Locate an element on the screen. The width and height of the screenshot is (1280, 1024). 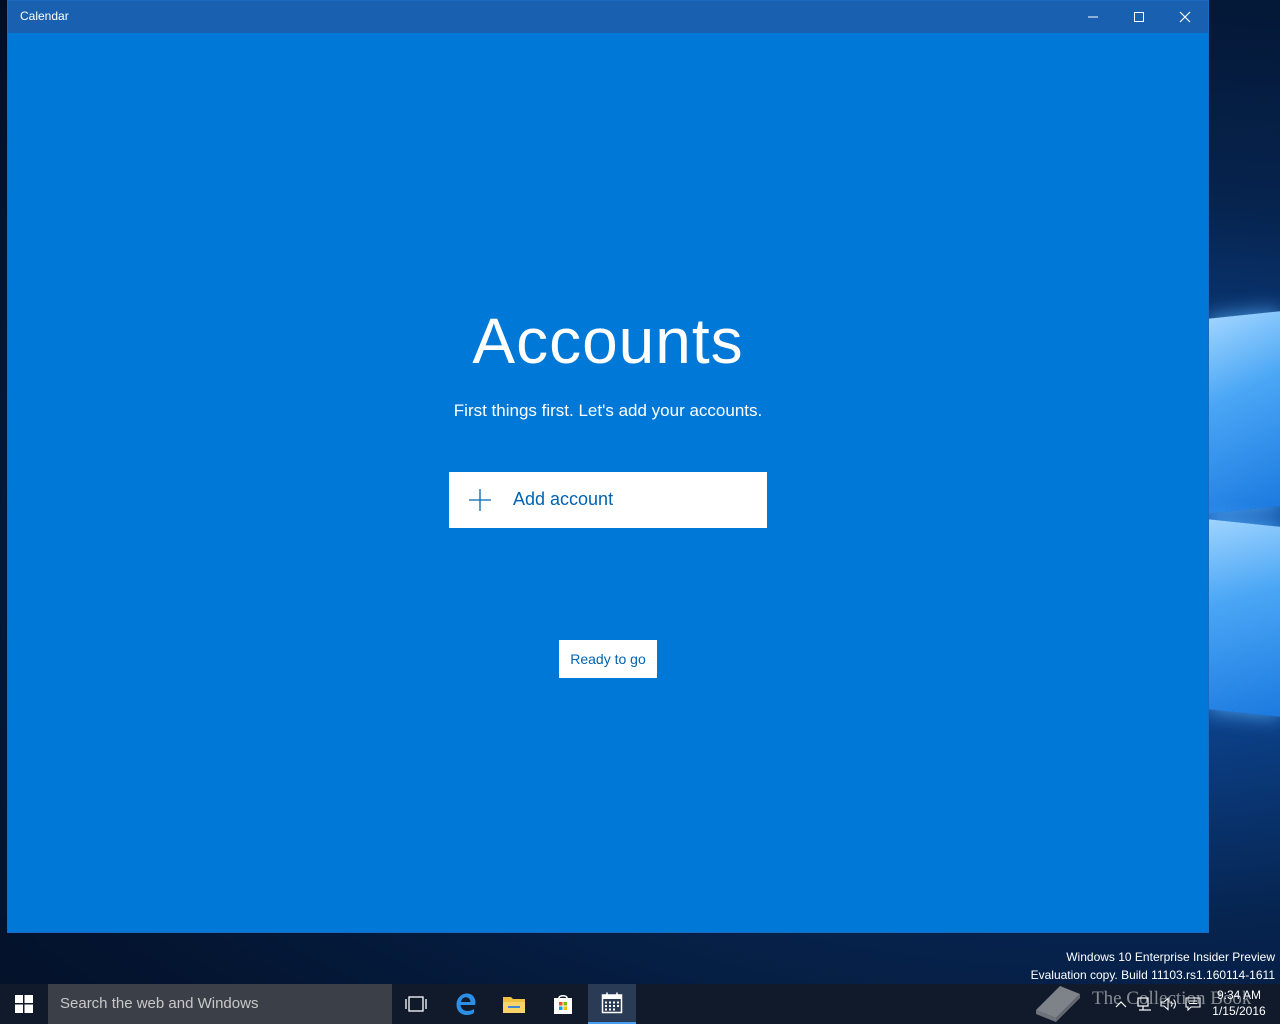
ready-to-go-button: Ready to go is located at coordinates (608, 659).